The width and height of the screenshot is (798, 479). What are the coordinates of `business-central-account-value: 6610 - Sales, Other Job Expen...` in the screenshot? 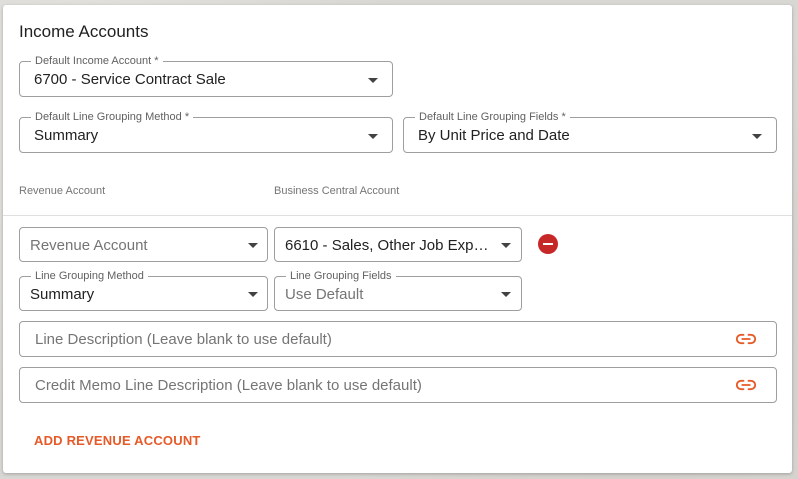 It's located at (390, 245).